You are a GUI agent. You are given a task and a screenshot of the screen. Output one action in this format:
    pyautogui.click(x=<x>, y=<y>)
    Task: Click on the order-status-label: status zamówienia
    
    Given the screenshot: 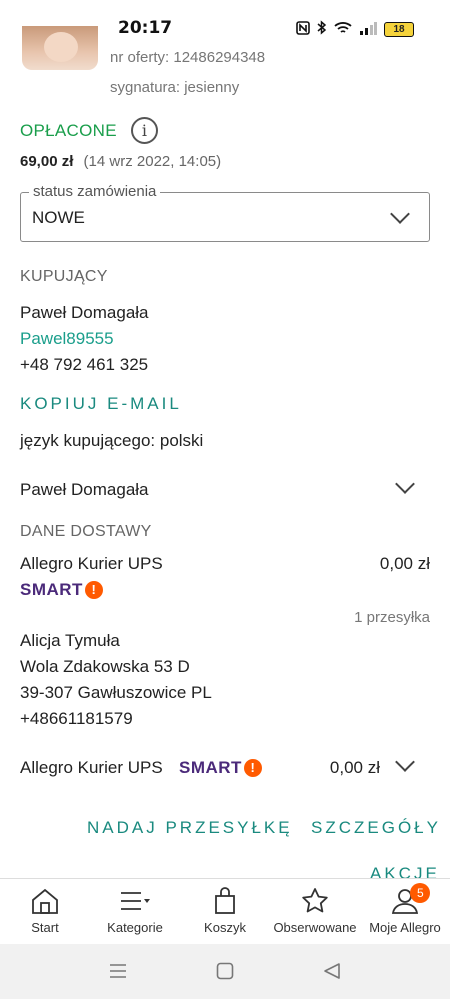 What is the action you would take?
    pyautogui.click(x=95, y=191)
    